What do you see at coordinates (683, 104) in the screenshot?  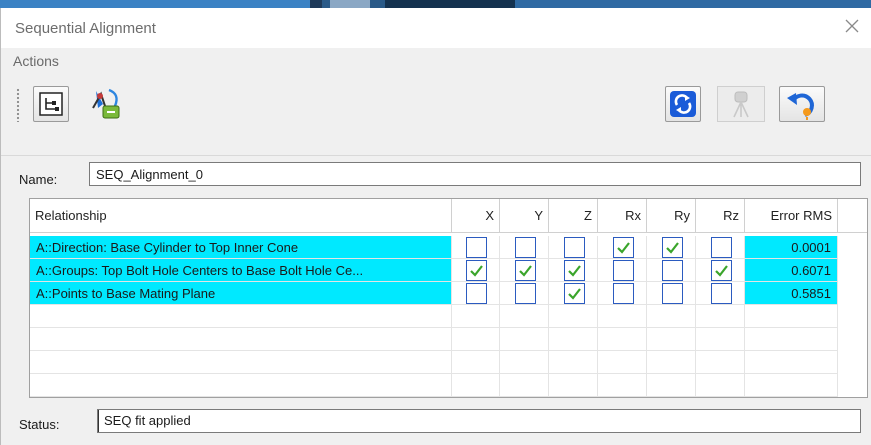 I see `refresh-button` at bounding box center [683, 104].